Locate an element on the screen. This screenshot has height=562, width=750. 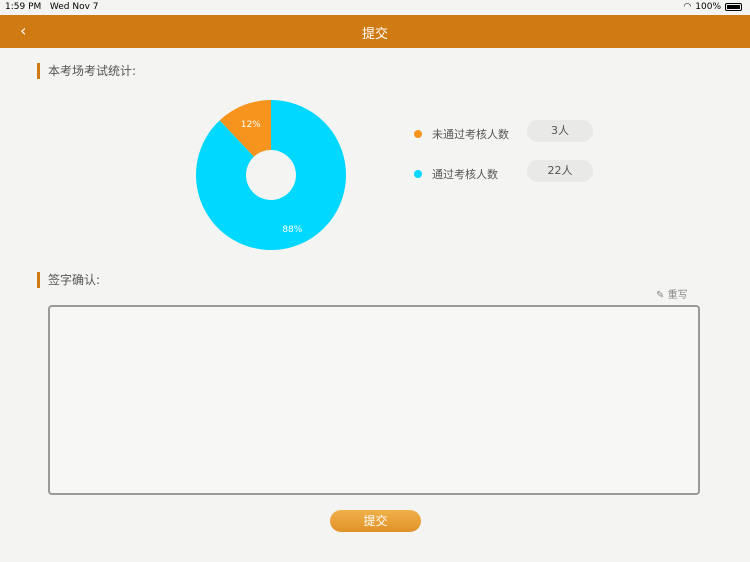
pie-slice is located at coordinates (271, 175).